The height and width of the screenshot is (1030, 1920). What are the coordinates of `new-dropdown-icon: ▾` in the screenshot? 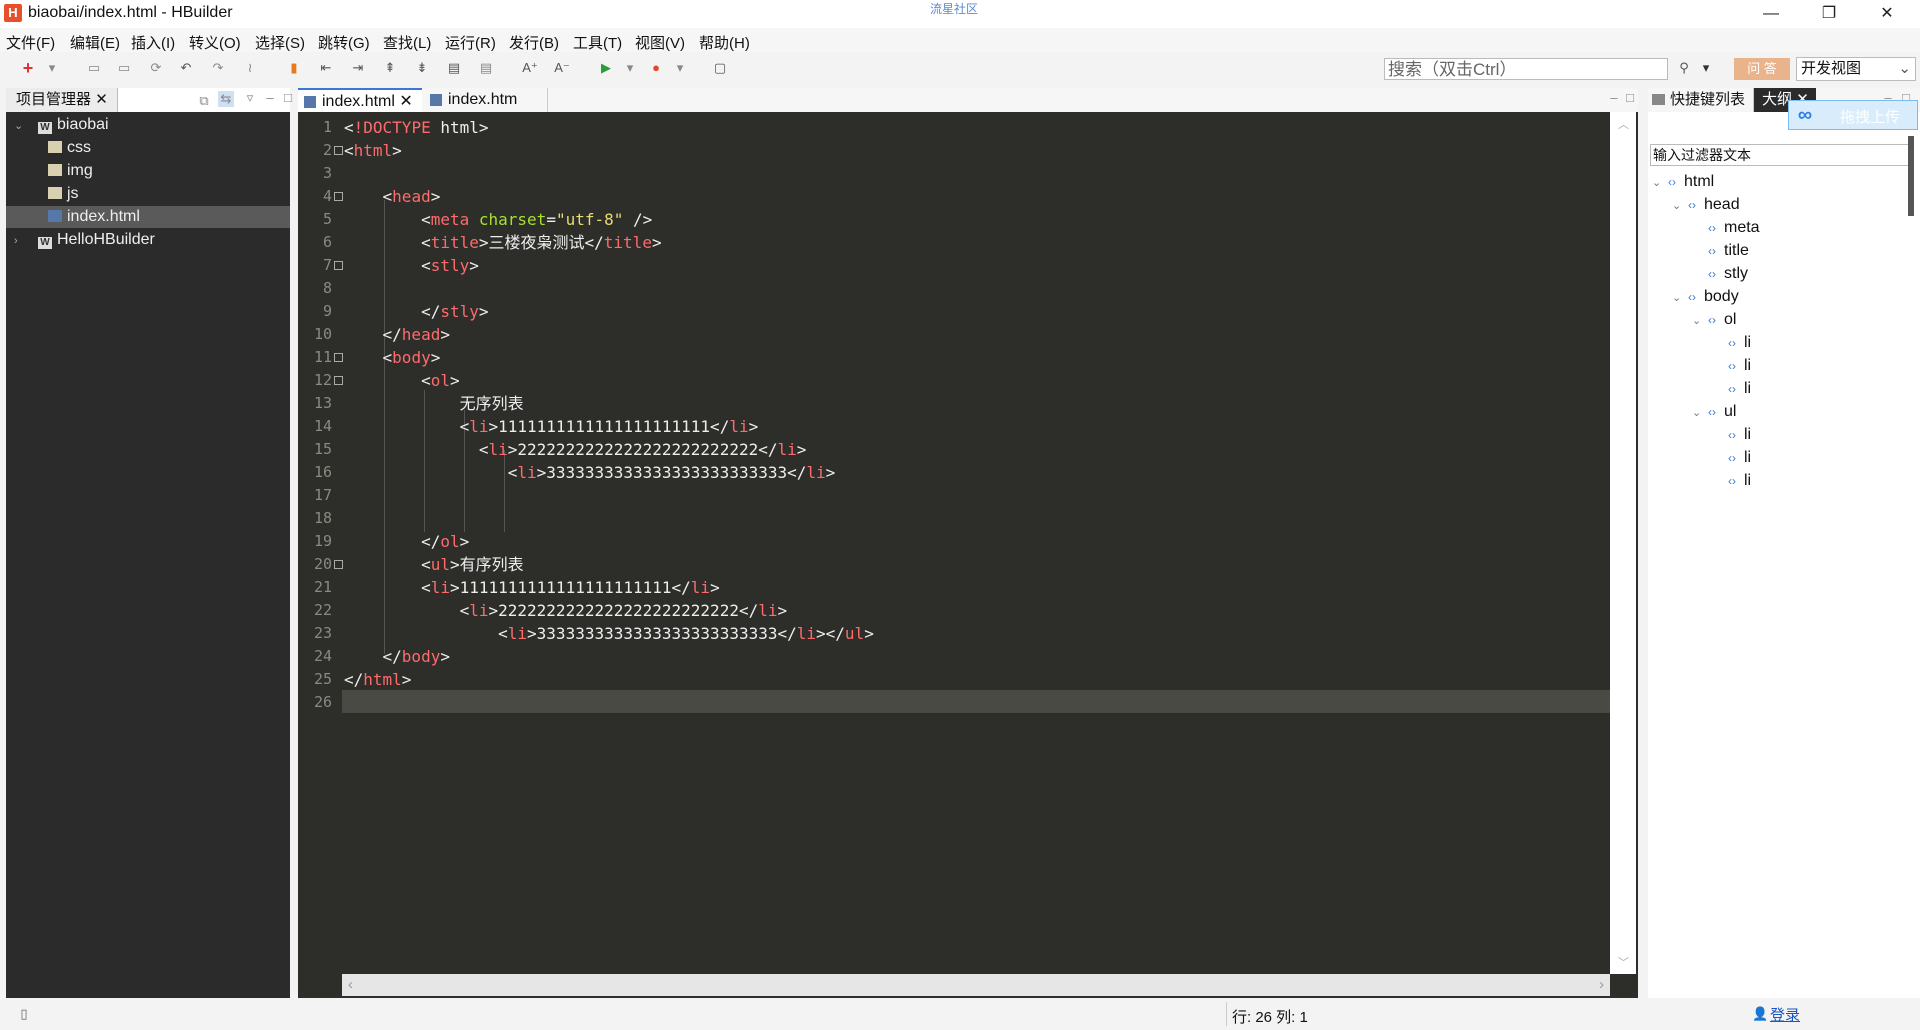 It's located at (52, 68).